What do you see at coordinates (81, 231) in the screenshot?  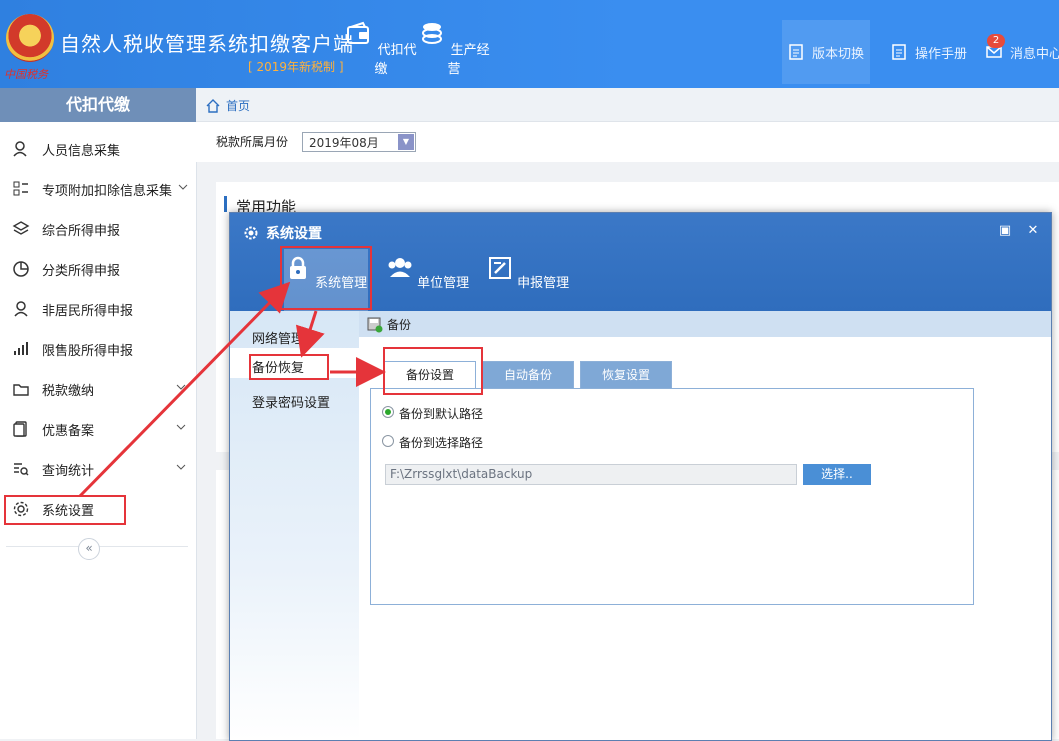 I see `sidebar-item-label: 综合所得申报` at bounding box center [81, 231].